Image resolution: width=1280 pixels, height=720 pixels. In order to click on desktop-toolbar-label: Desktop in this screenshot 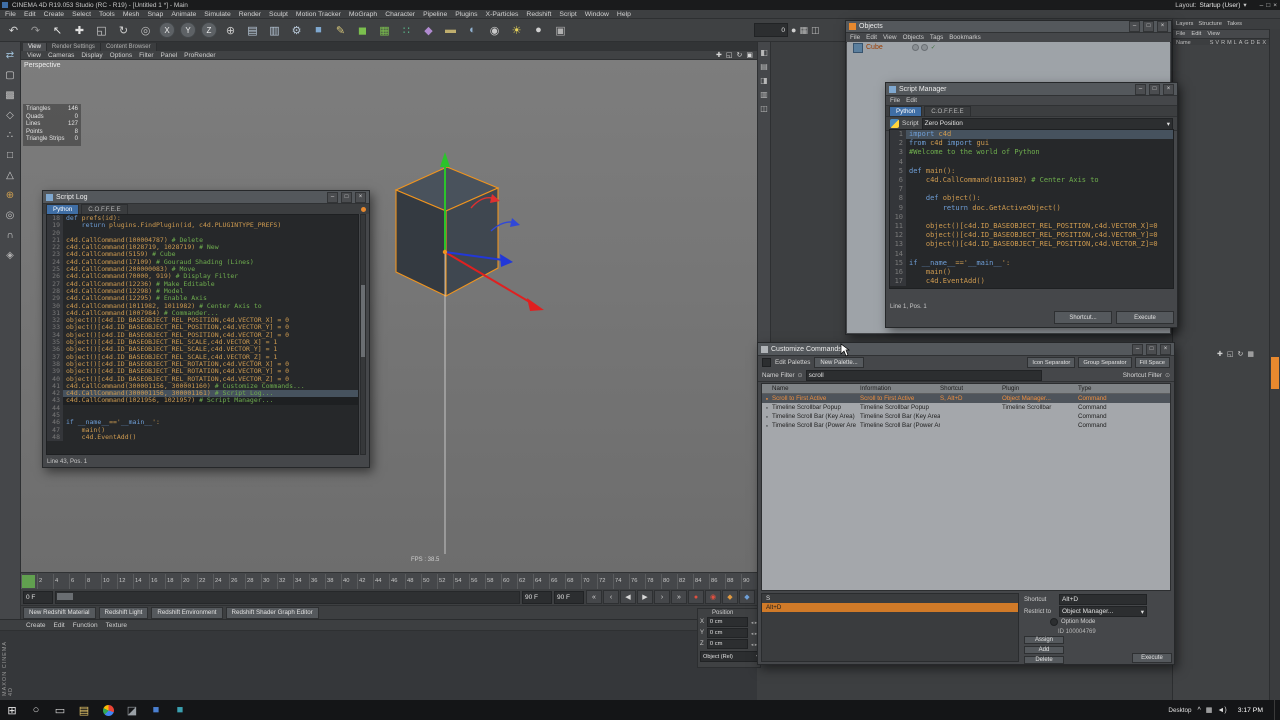, I will do `click(1179, 710)`.